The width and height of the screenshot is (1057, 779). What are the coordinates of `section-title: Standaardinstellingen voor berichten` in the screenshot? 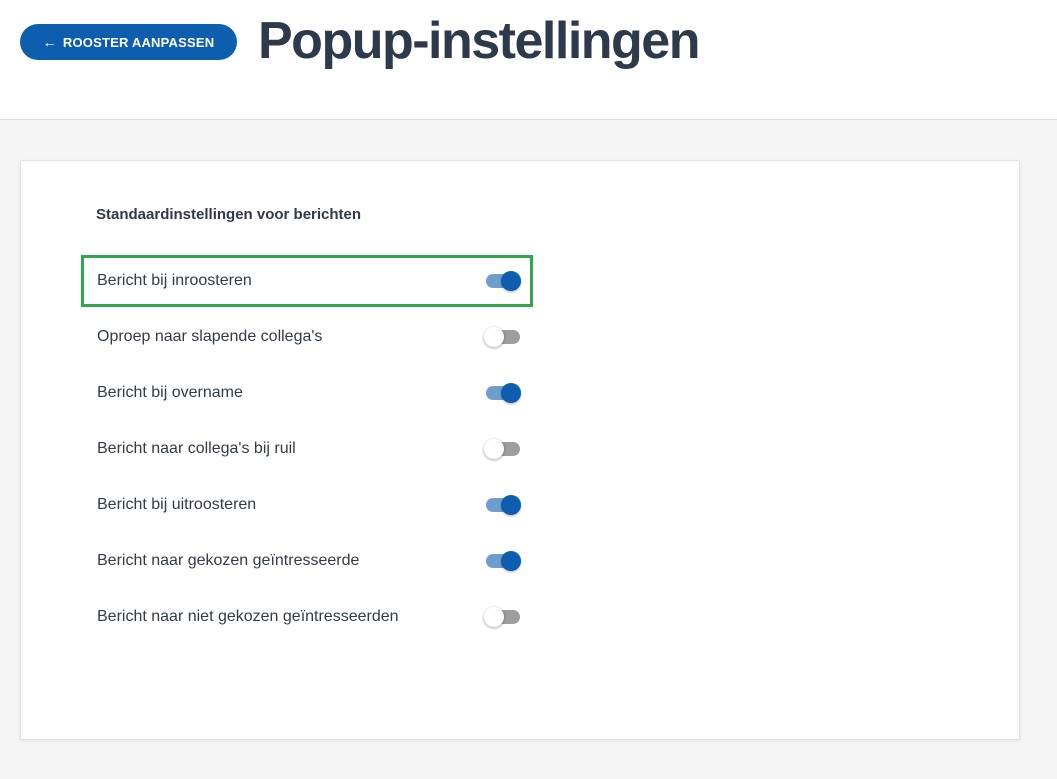 It's located at (229, 214).